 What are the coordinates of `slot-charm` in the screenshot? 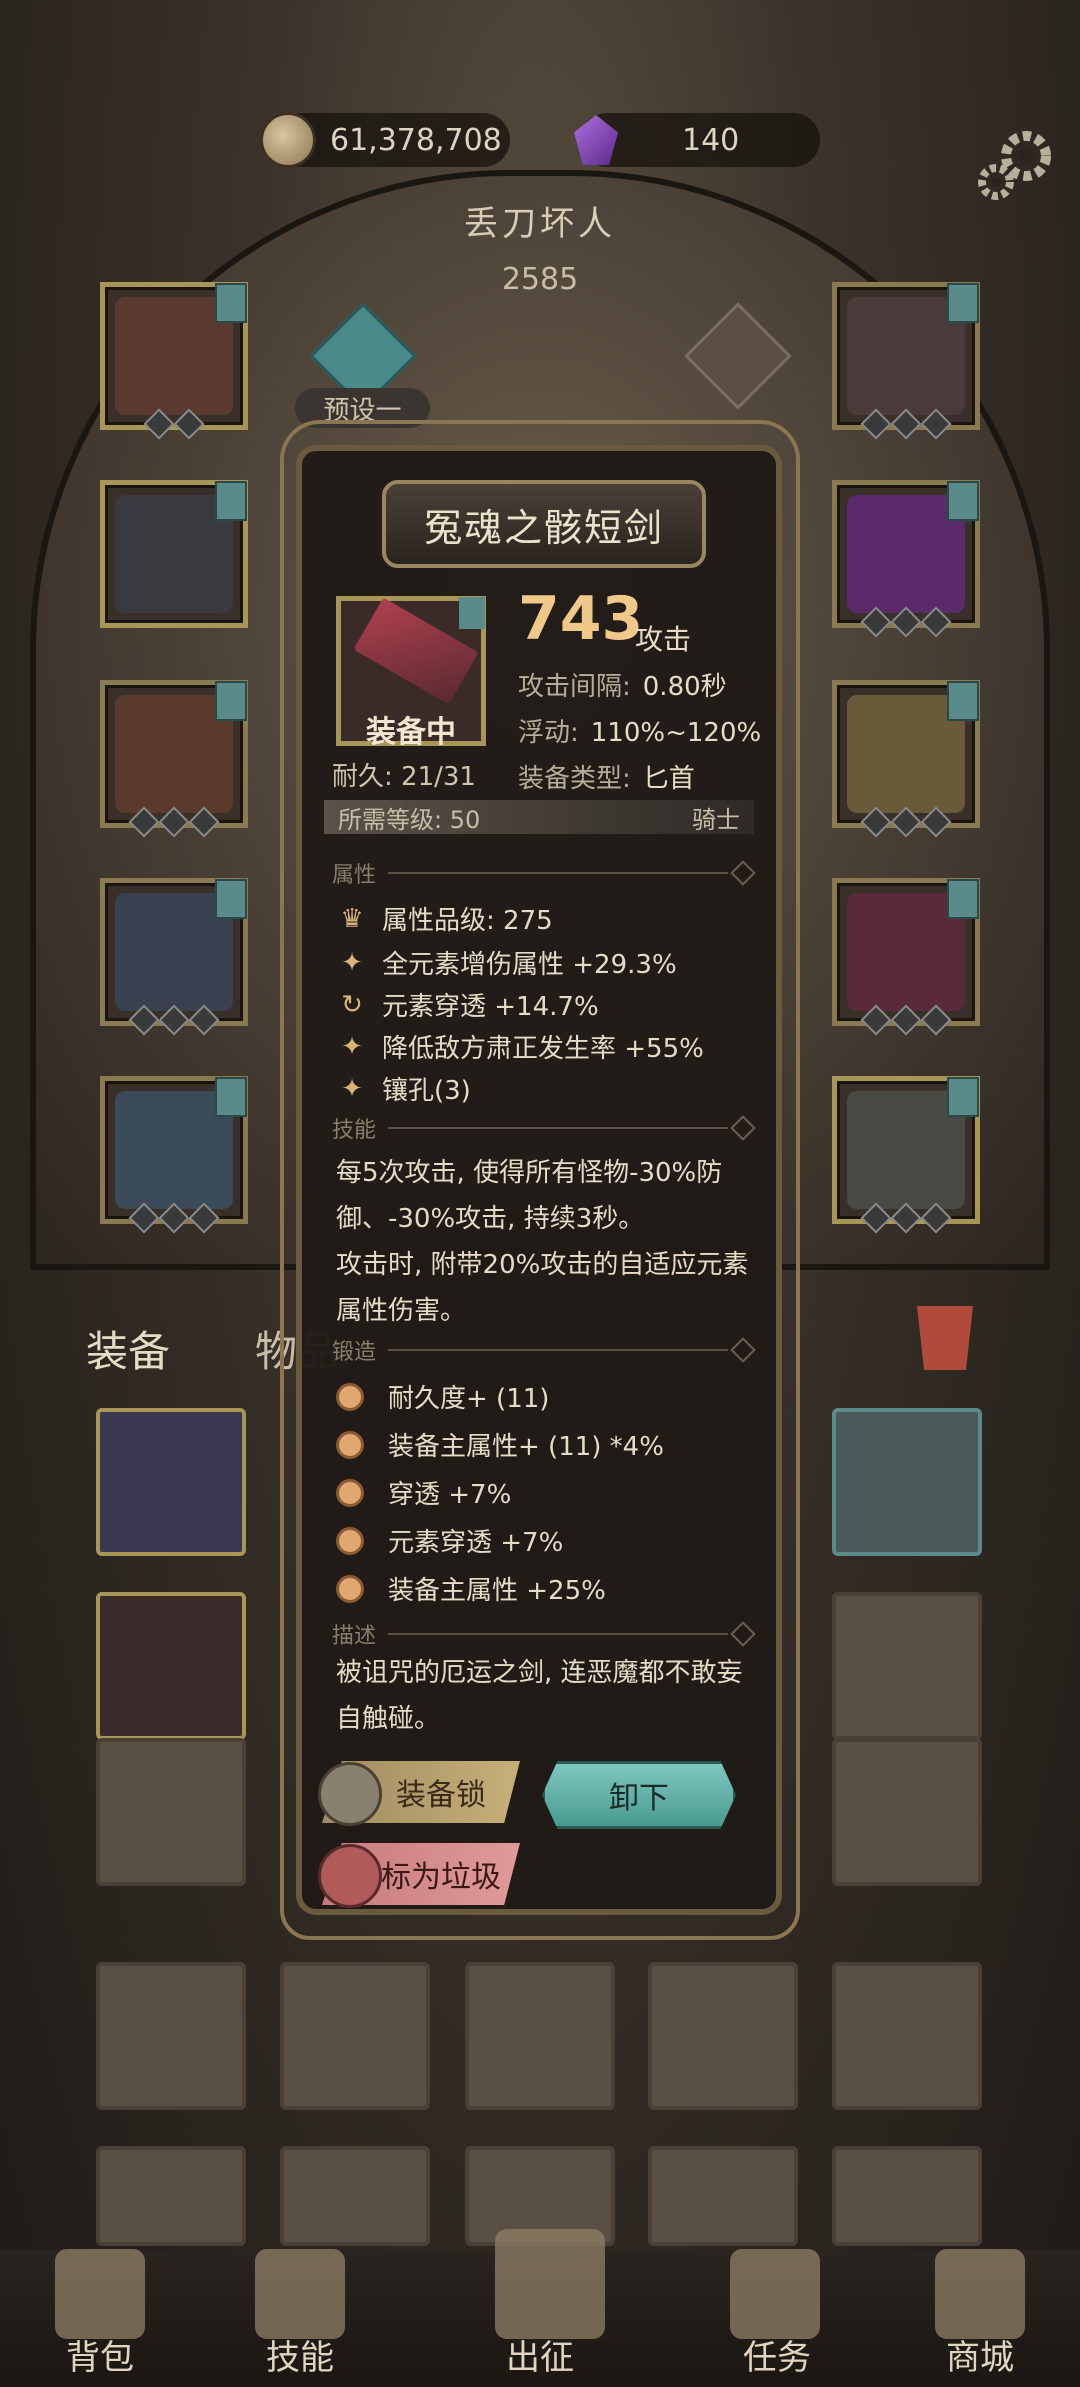 It's located at (906, 1155).